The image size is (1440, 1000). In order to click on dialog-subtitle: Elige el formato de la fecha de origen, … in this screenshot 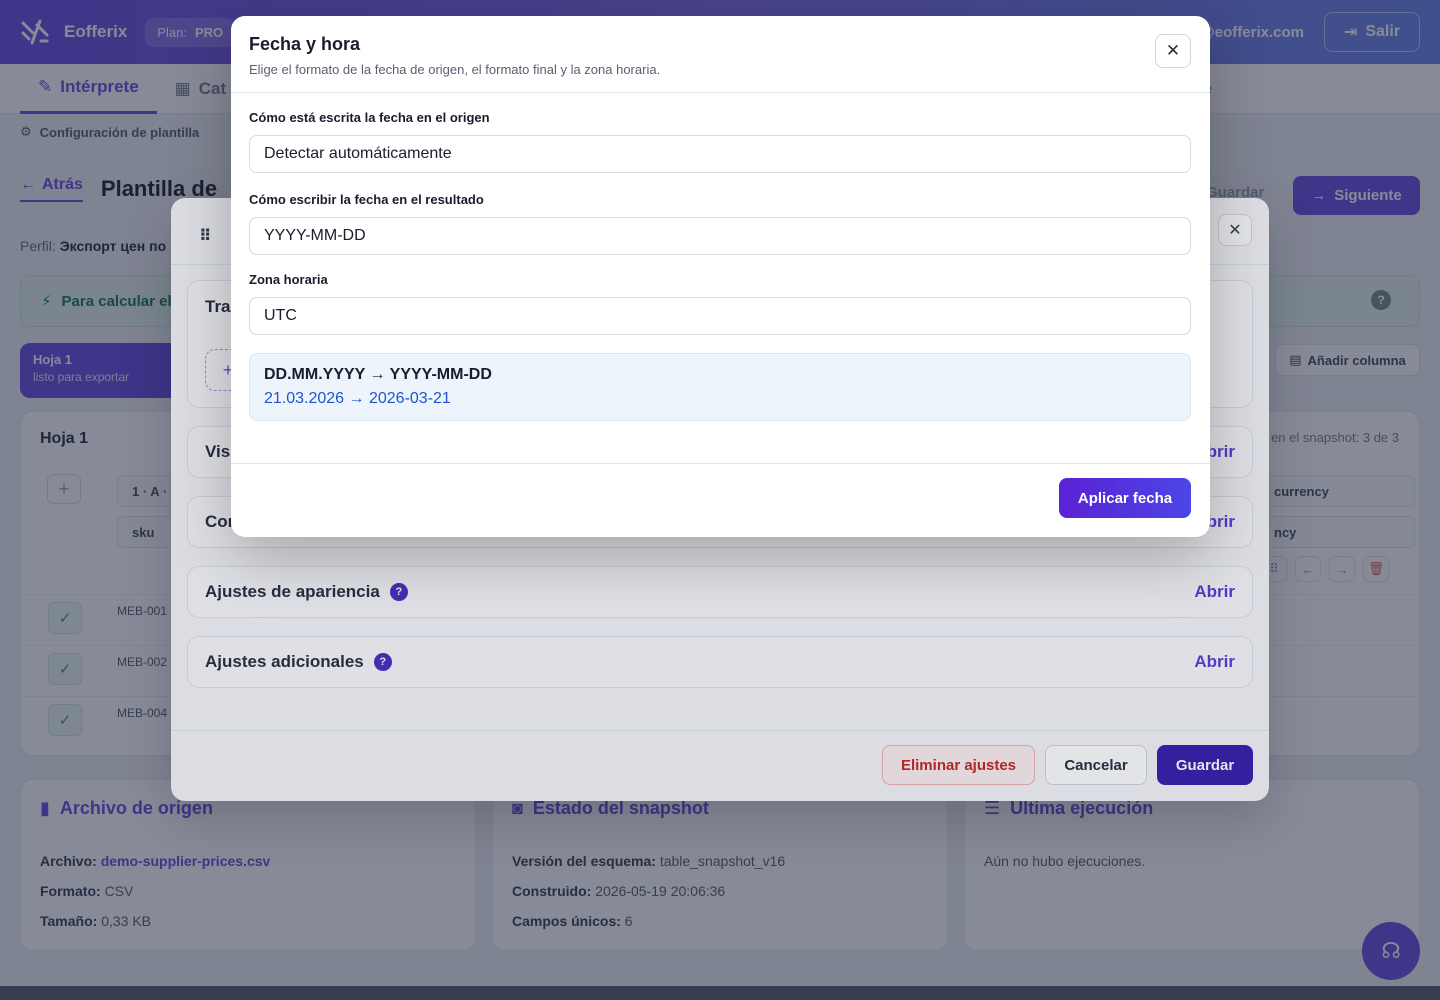, I will do `click(455, 69)`.